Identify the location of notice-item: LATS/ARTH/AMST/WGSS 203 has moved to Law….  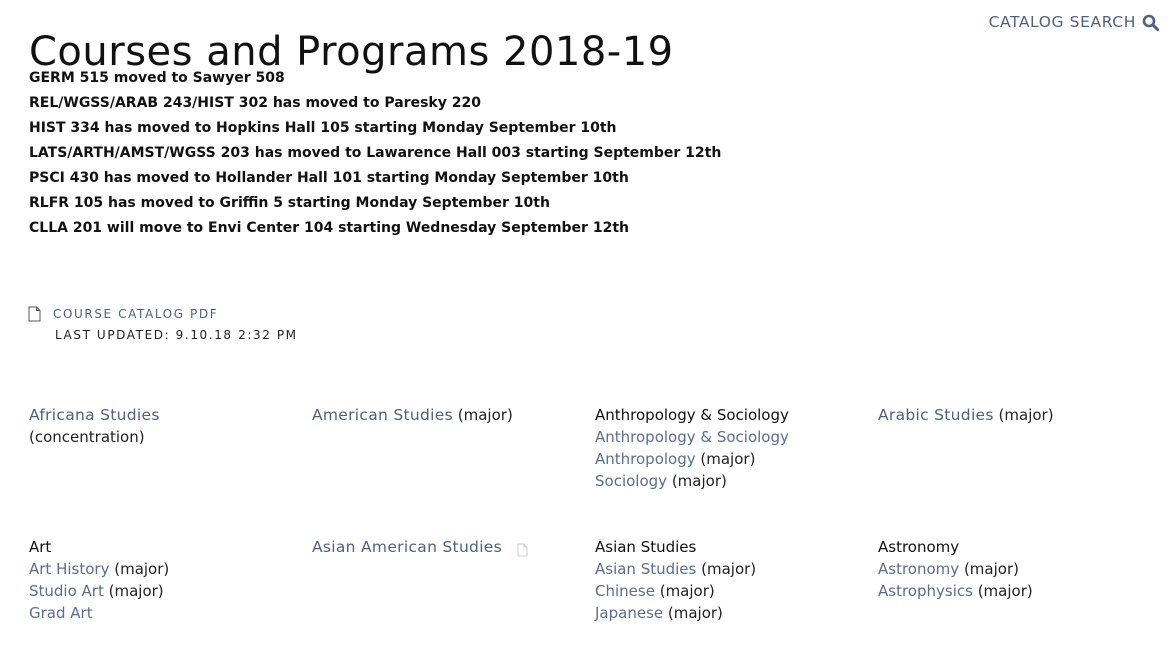
(375, 153).